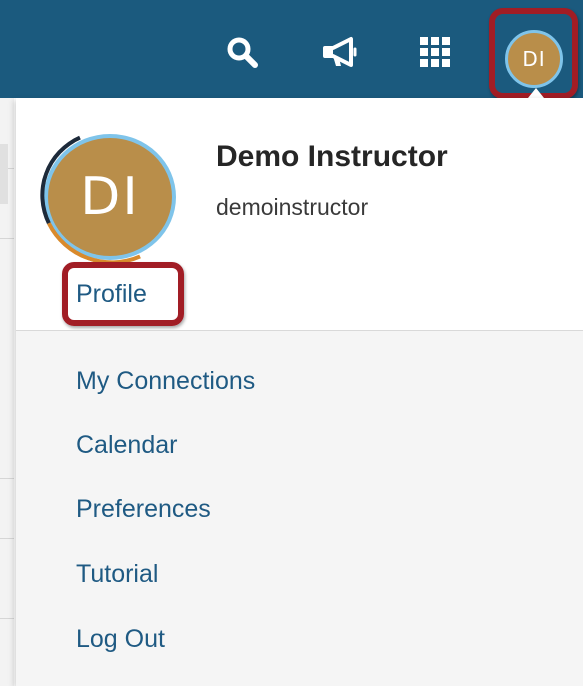 This screenshot has height=686, width=583. What do you see at coordinates (332, 156) in the screenshot?
I see `user-display-name: Demo Instructor` at bounding box center [332, 156].